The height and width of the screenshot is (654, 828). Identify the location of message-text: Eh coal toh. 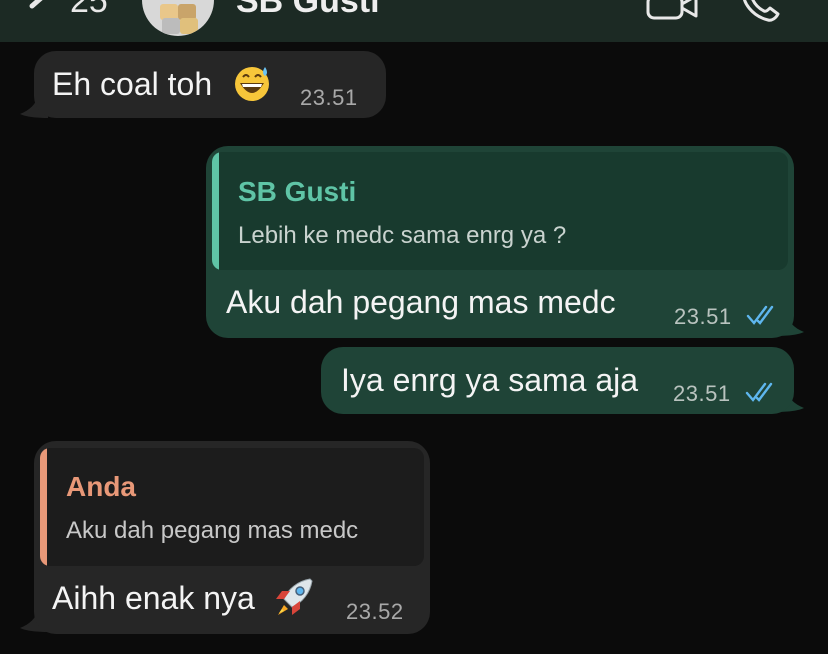
(132, 84).